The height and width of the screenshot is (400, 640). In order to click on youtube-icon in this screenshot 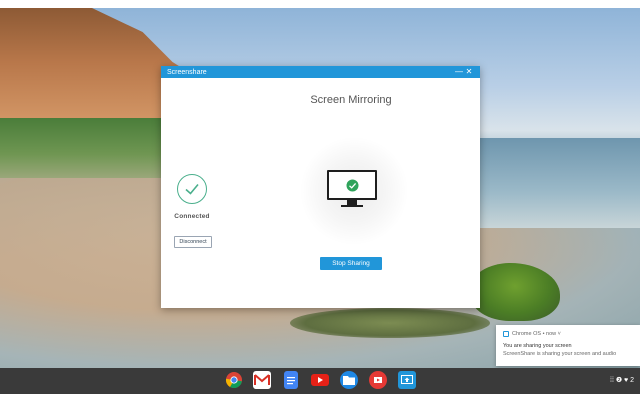, I will do `click(320, 380)`.